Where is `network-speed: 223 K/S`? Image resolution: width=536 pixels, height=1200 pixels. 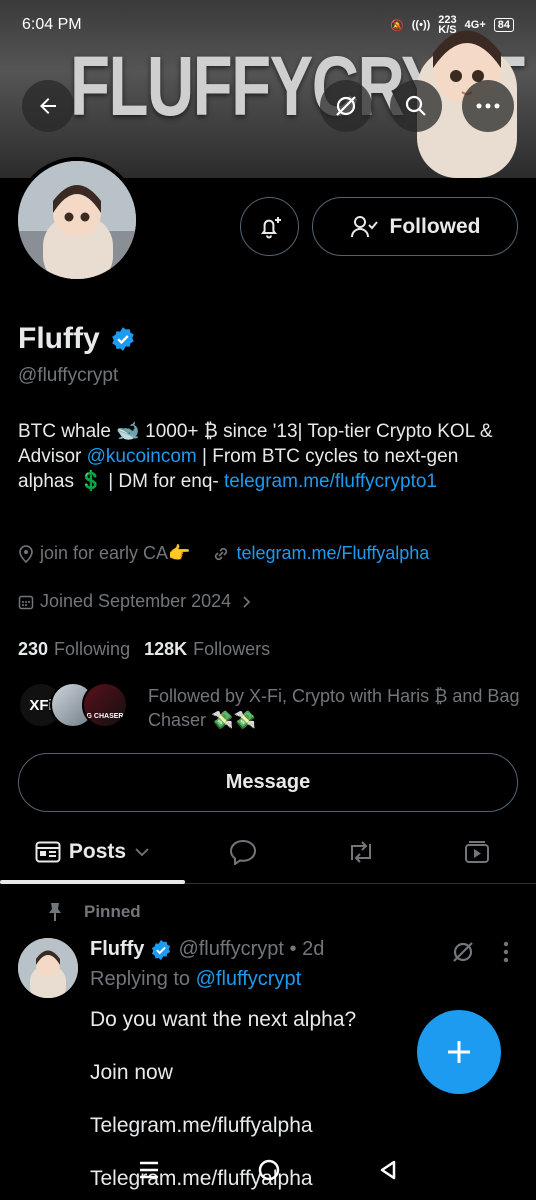
network-speed: 223 K/S is located at coordinates (447, 25).